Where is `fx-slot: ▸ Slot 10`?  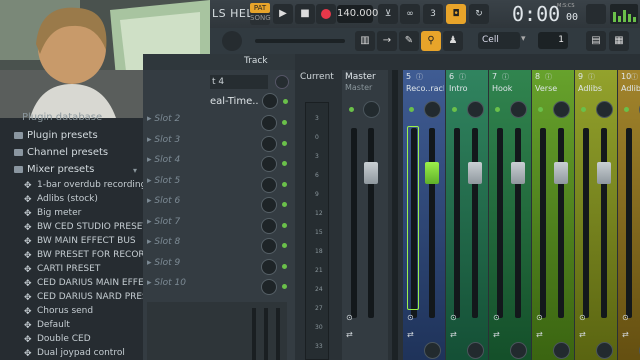 fx-slot: ▸ Slot 10 is located at coordinates (217, 287).